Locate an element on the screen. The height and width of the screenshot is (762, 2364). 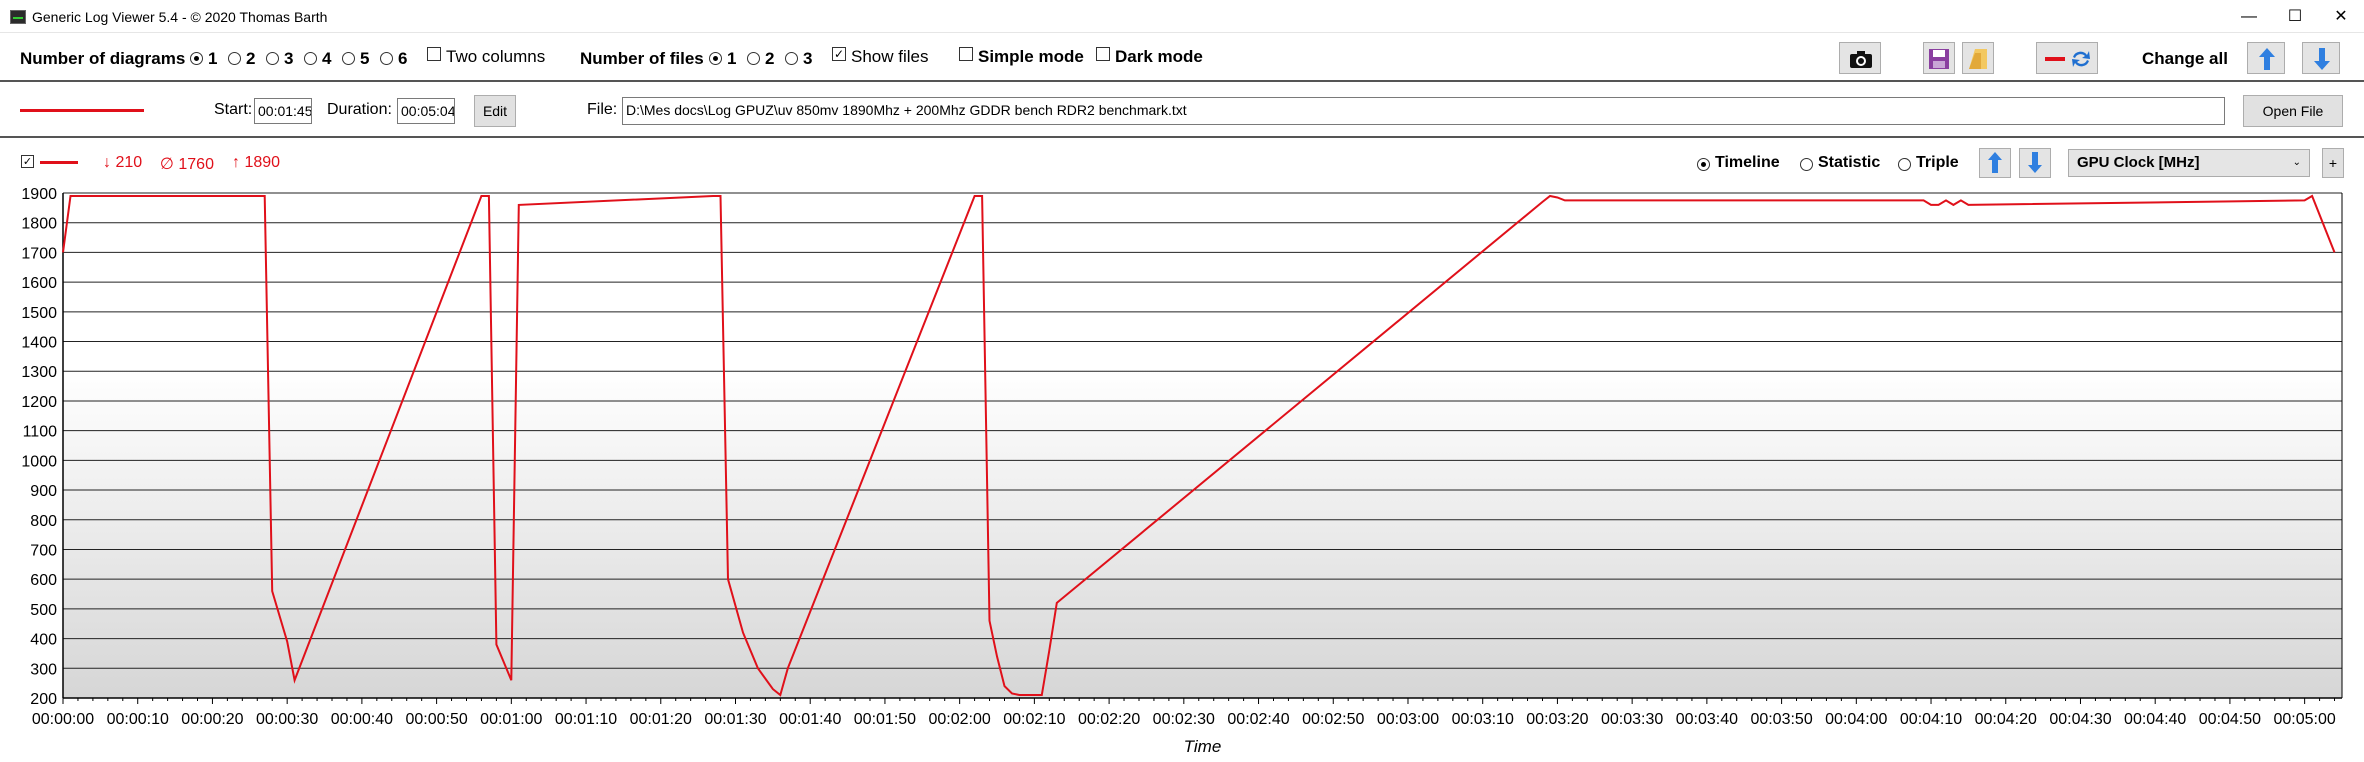
move-down-button is located at coordinates (2321, 58).